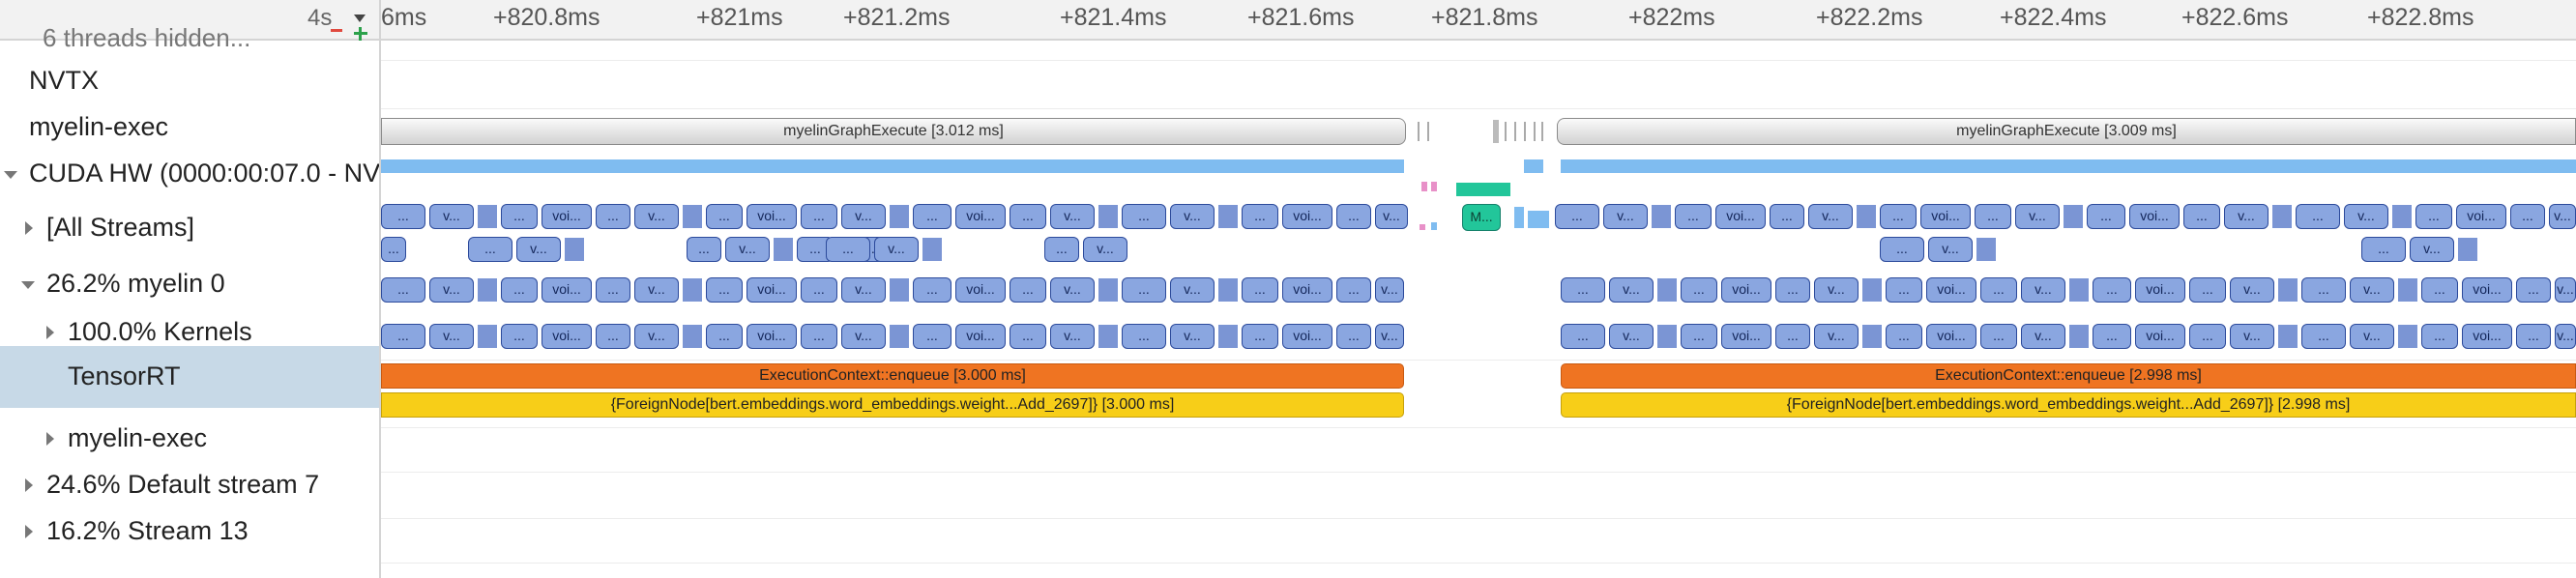 The height and width of the screenshot is (578, 2576). I want to click on tree-row-all-streams: [All Streams], so click(189, 228).